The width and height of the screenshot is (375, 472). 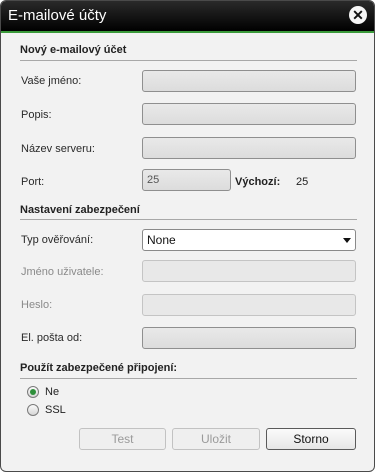 What do you see at coordinates (187, 16) in the screenshot?
I see `title-bar: E-mailové účty ✕` at bounding box center [187, 16].